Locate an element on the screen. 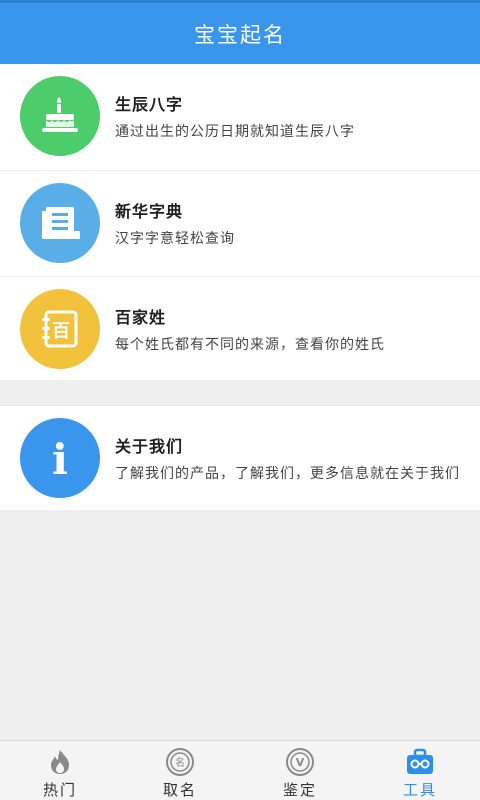 The image size is (480, 800). tab-label: 工具 is located at coordinates (419, 790).